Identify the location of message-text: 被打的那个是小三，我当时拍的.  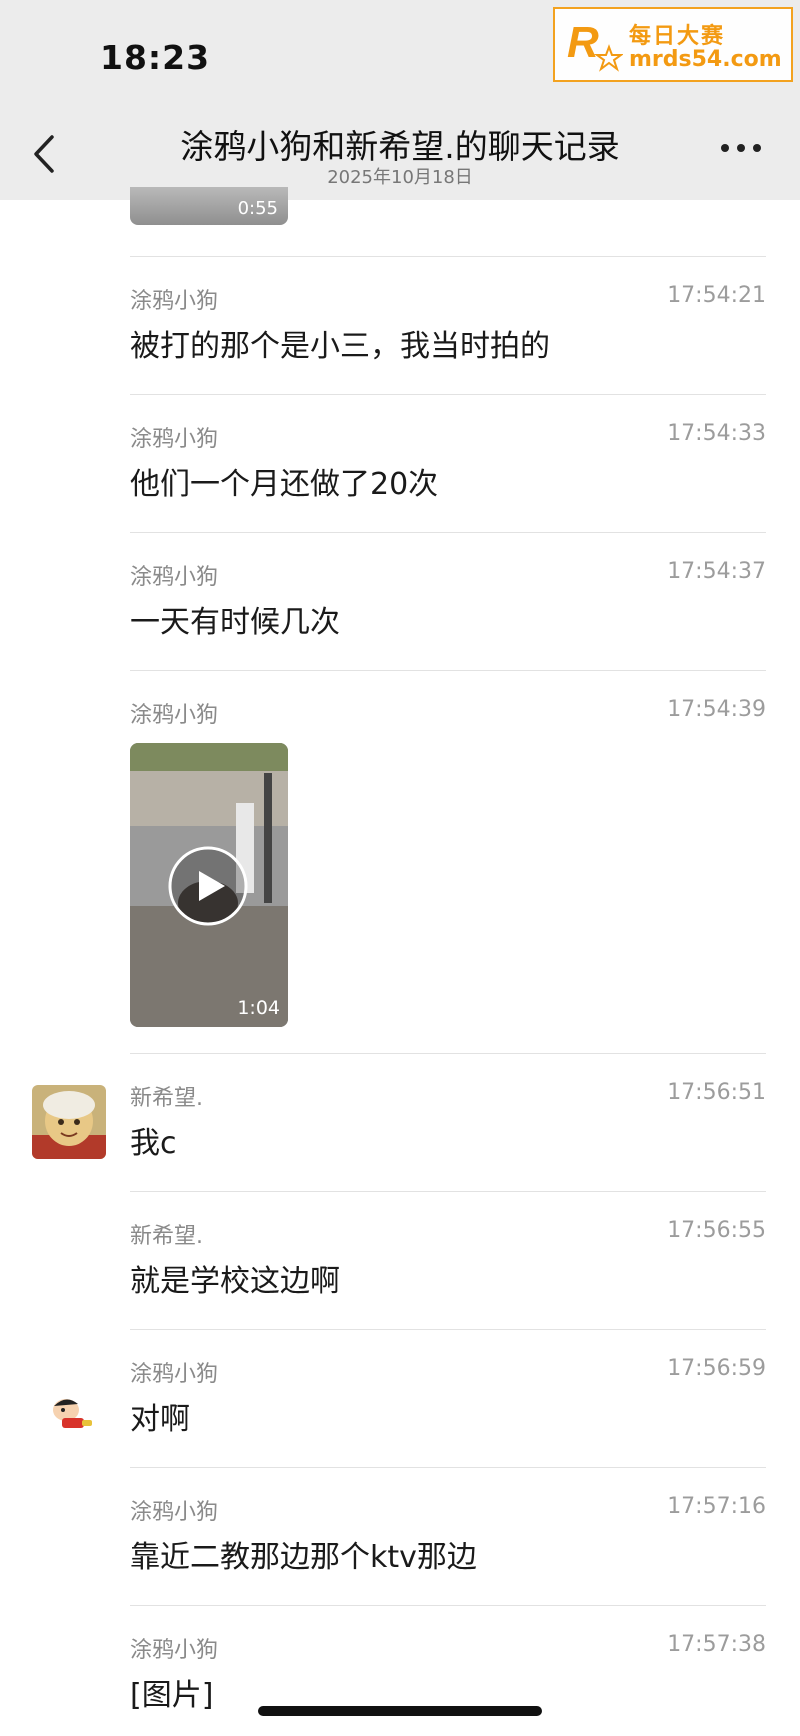
(340, 343).